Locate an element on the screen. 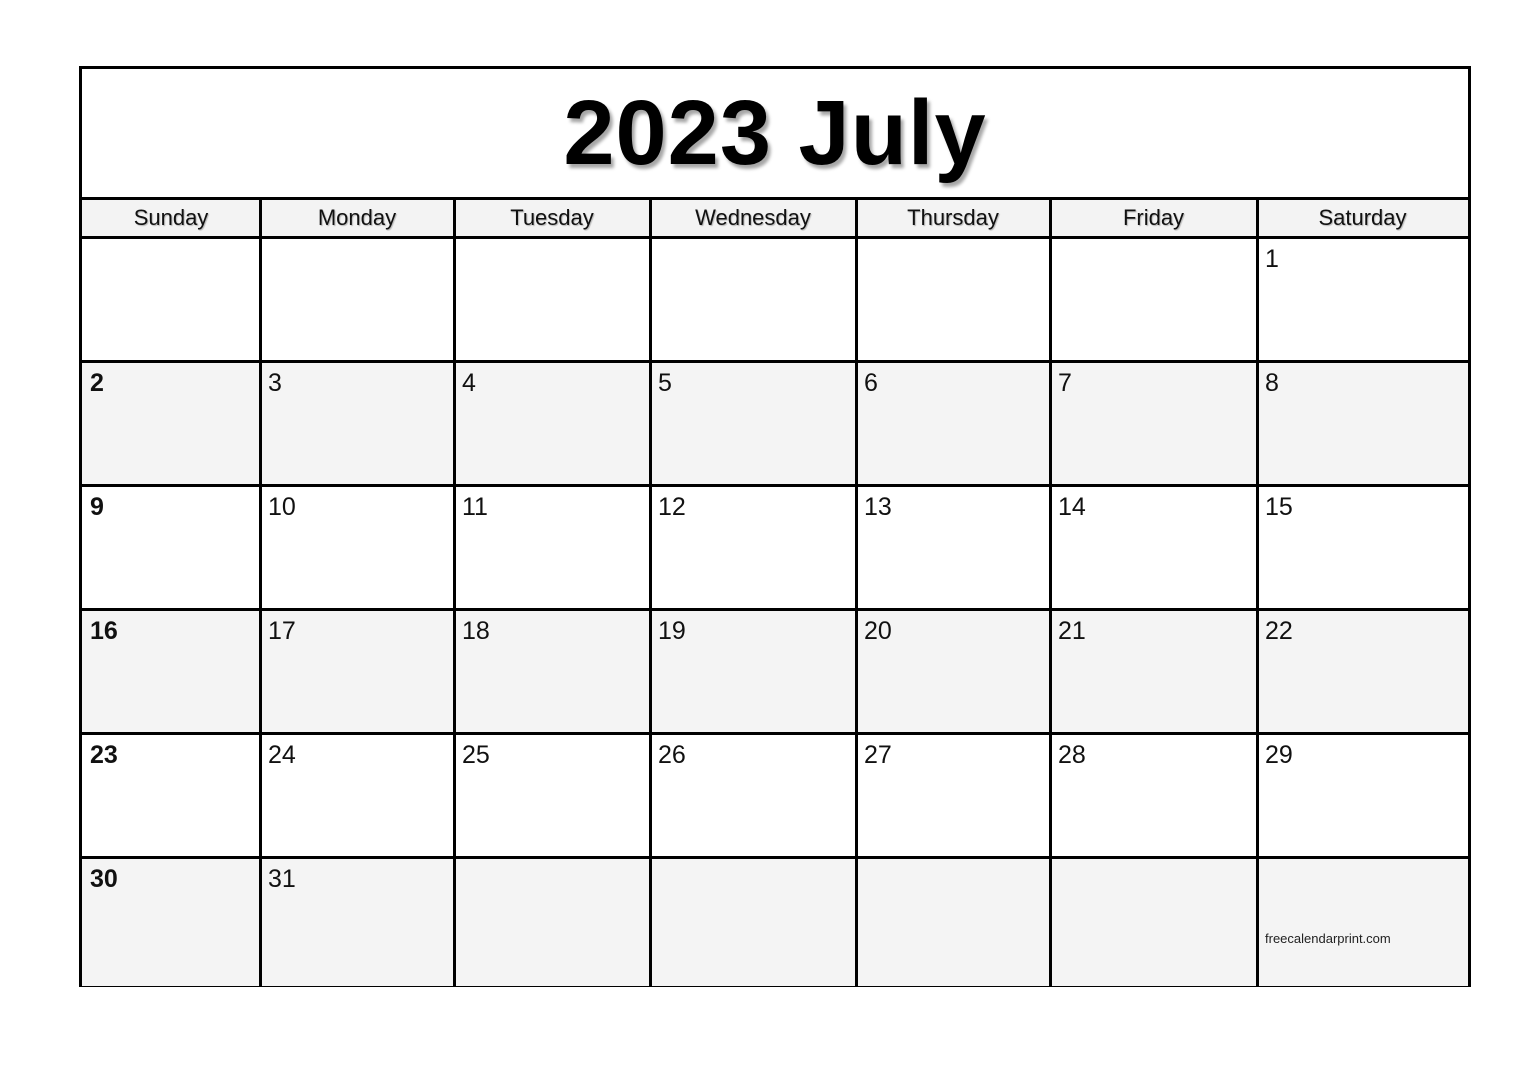 The image size is (1536, 1086). day-cell-21: 21 is located at coordinates (1153, 671).